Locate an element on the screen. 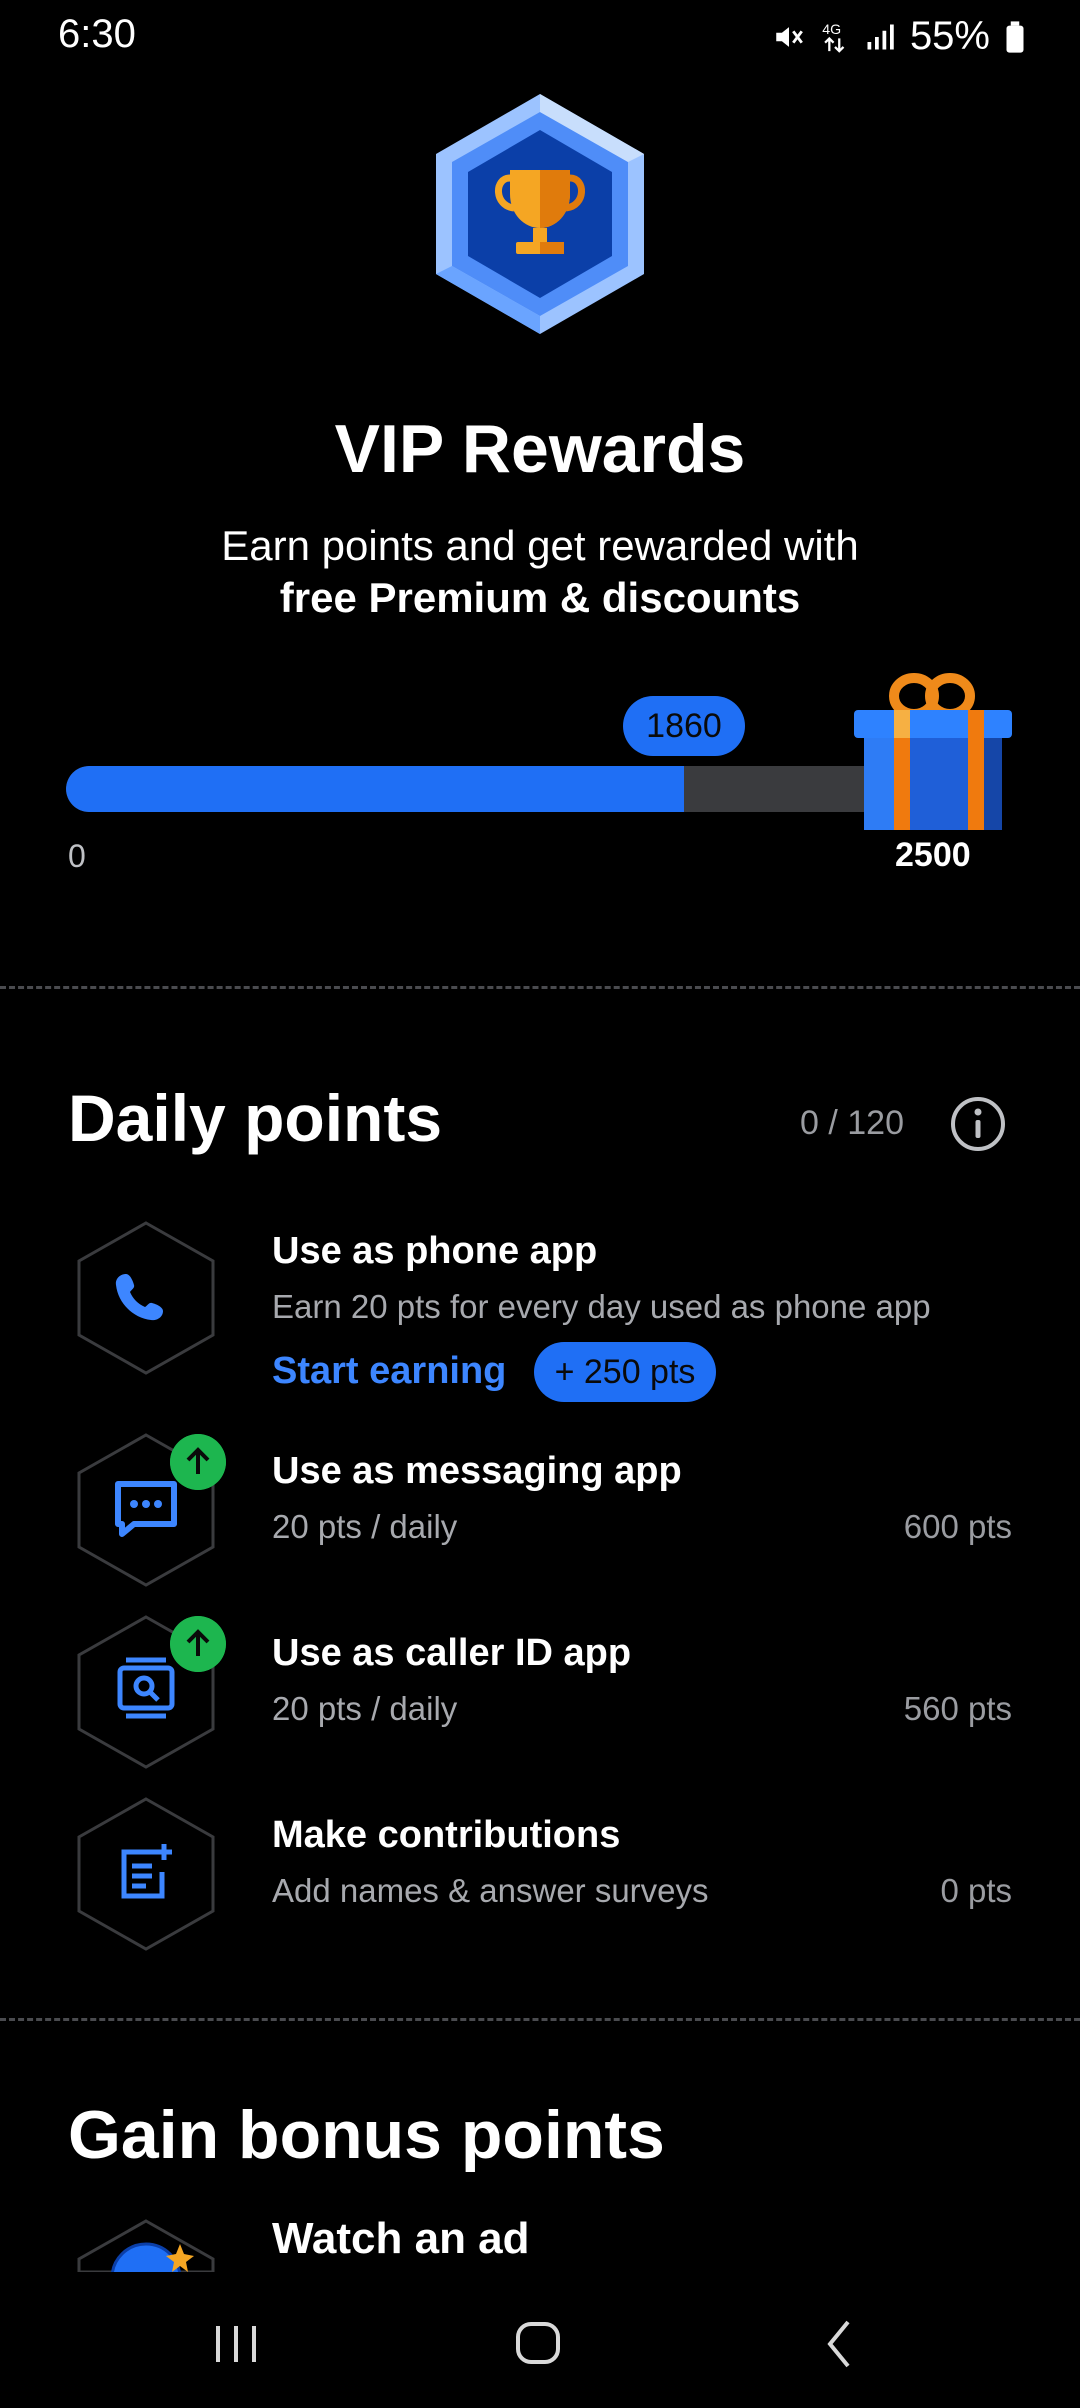 The width and height of the screenshot is (1080, 2408). caller-id-icon is located at coordinates (146, 1688).